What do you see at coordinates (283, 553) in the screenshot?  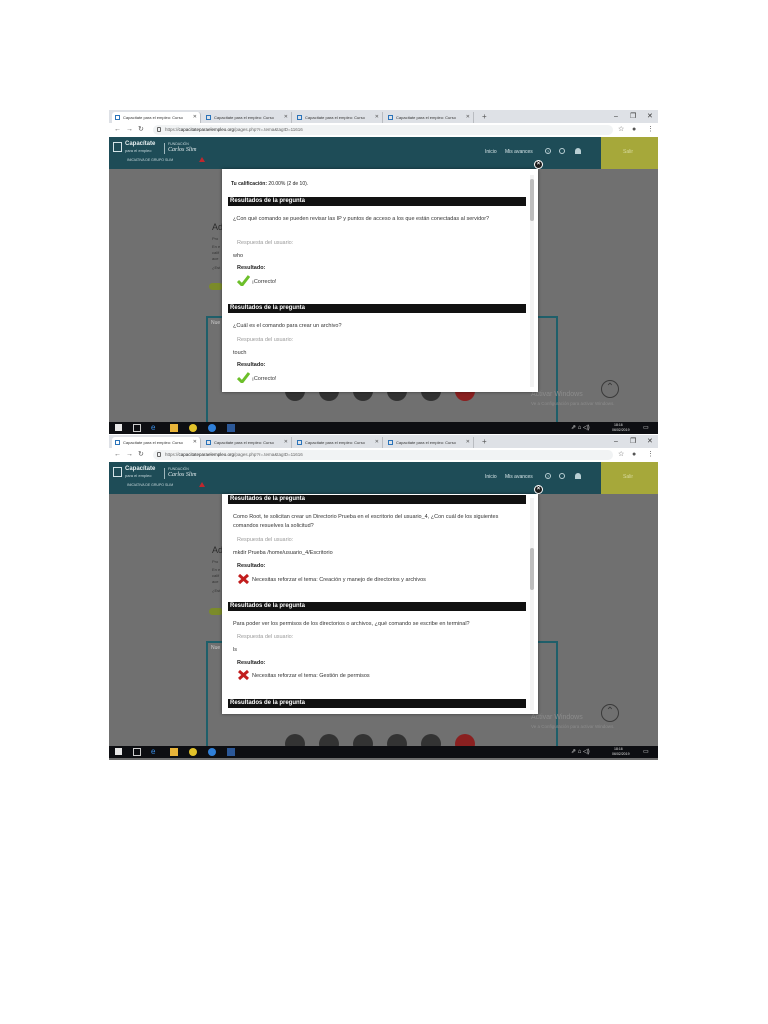 I see `user-answer: mkdir Prueba /home/usuario_4/Escritorio` at bounding box center [283, 553].